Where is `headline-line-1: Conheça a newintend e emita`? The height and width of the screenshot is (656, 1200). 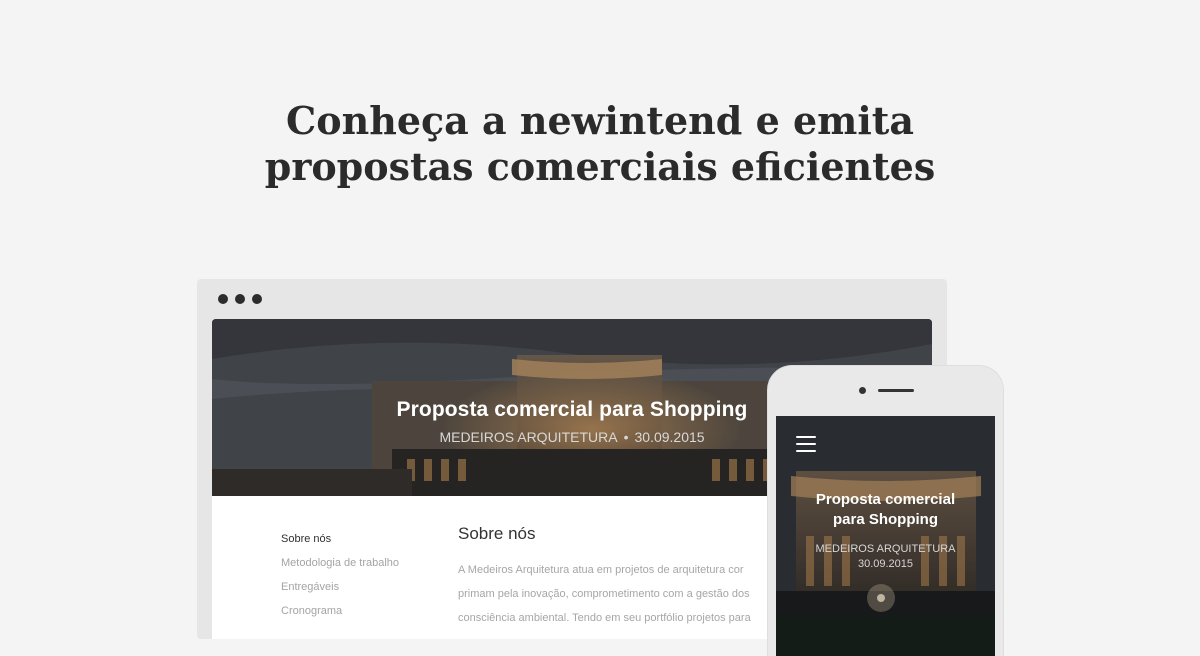 headline-line-1: Conheça a newintend e emita is located at coordinates (599, 120).